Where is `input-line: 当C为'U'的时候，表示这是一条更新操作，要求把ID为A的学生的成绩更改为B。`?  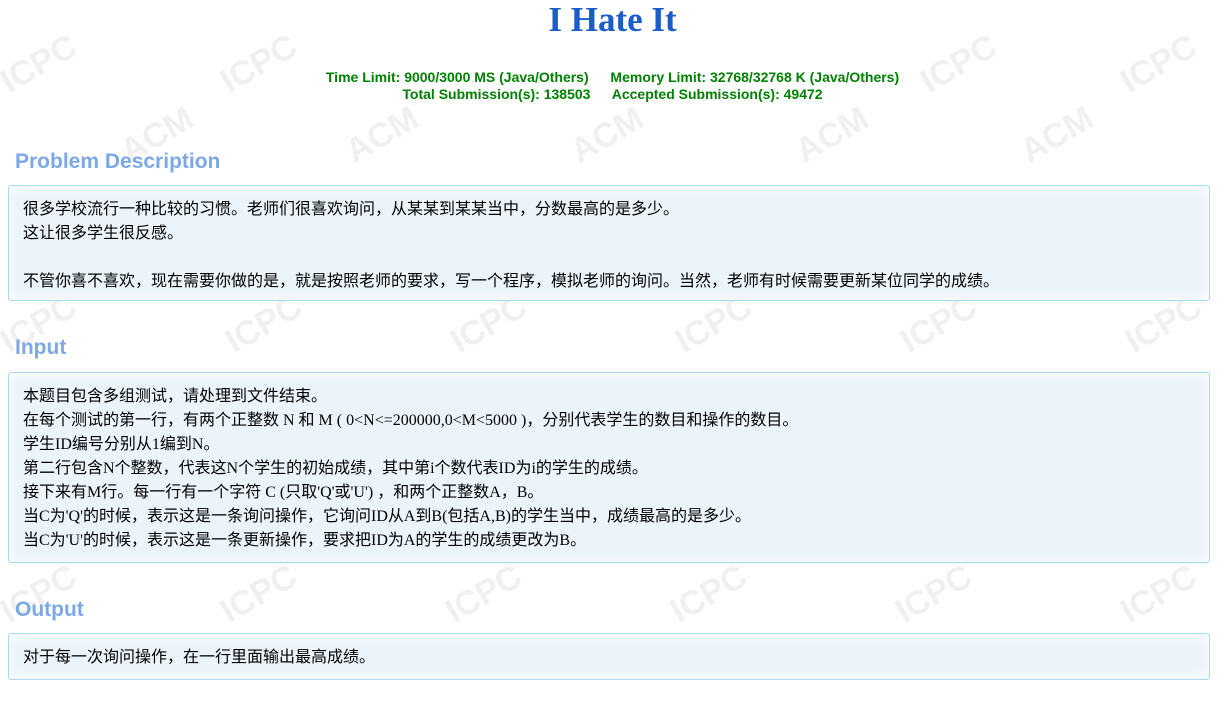
input-line: 当C为'U'的时候，表示这是一条更新操作，要求把ID为A的学生的成绩更改为B。 is located at coordinates (305, 540).